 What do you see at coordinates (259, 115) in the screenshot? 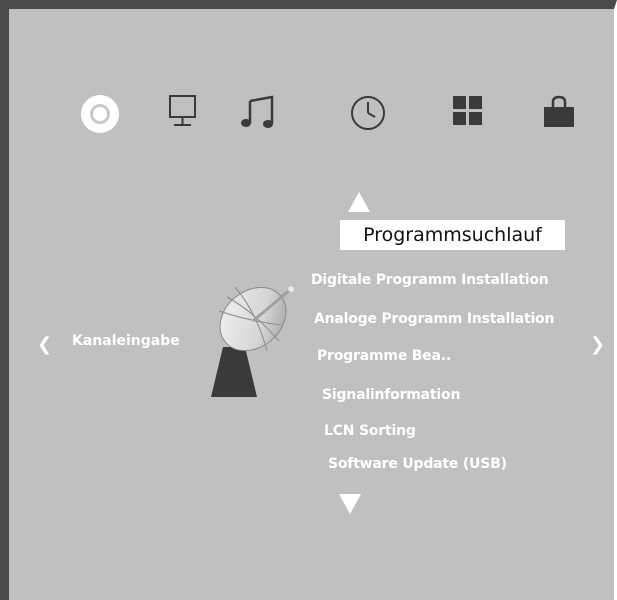
I see `music-note-icon` at bounding box center [259, 115].